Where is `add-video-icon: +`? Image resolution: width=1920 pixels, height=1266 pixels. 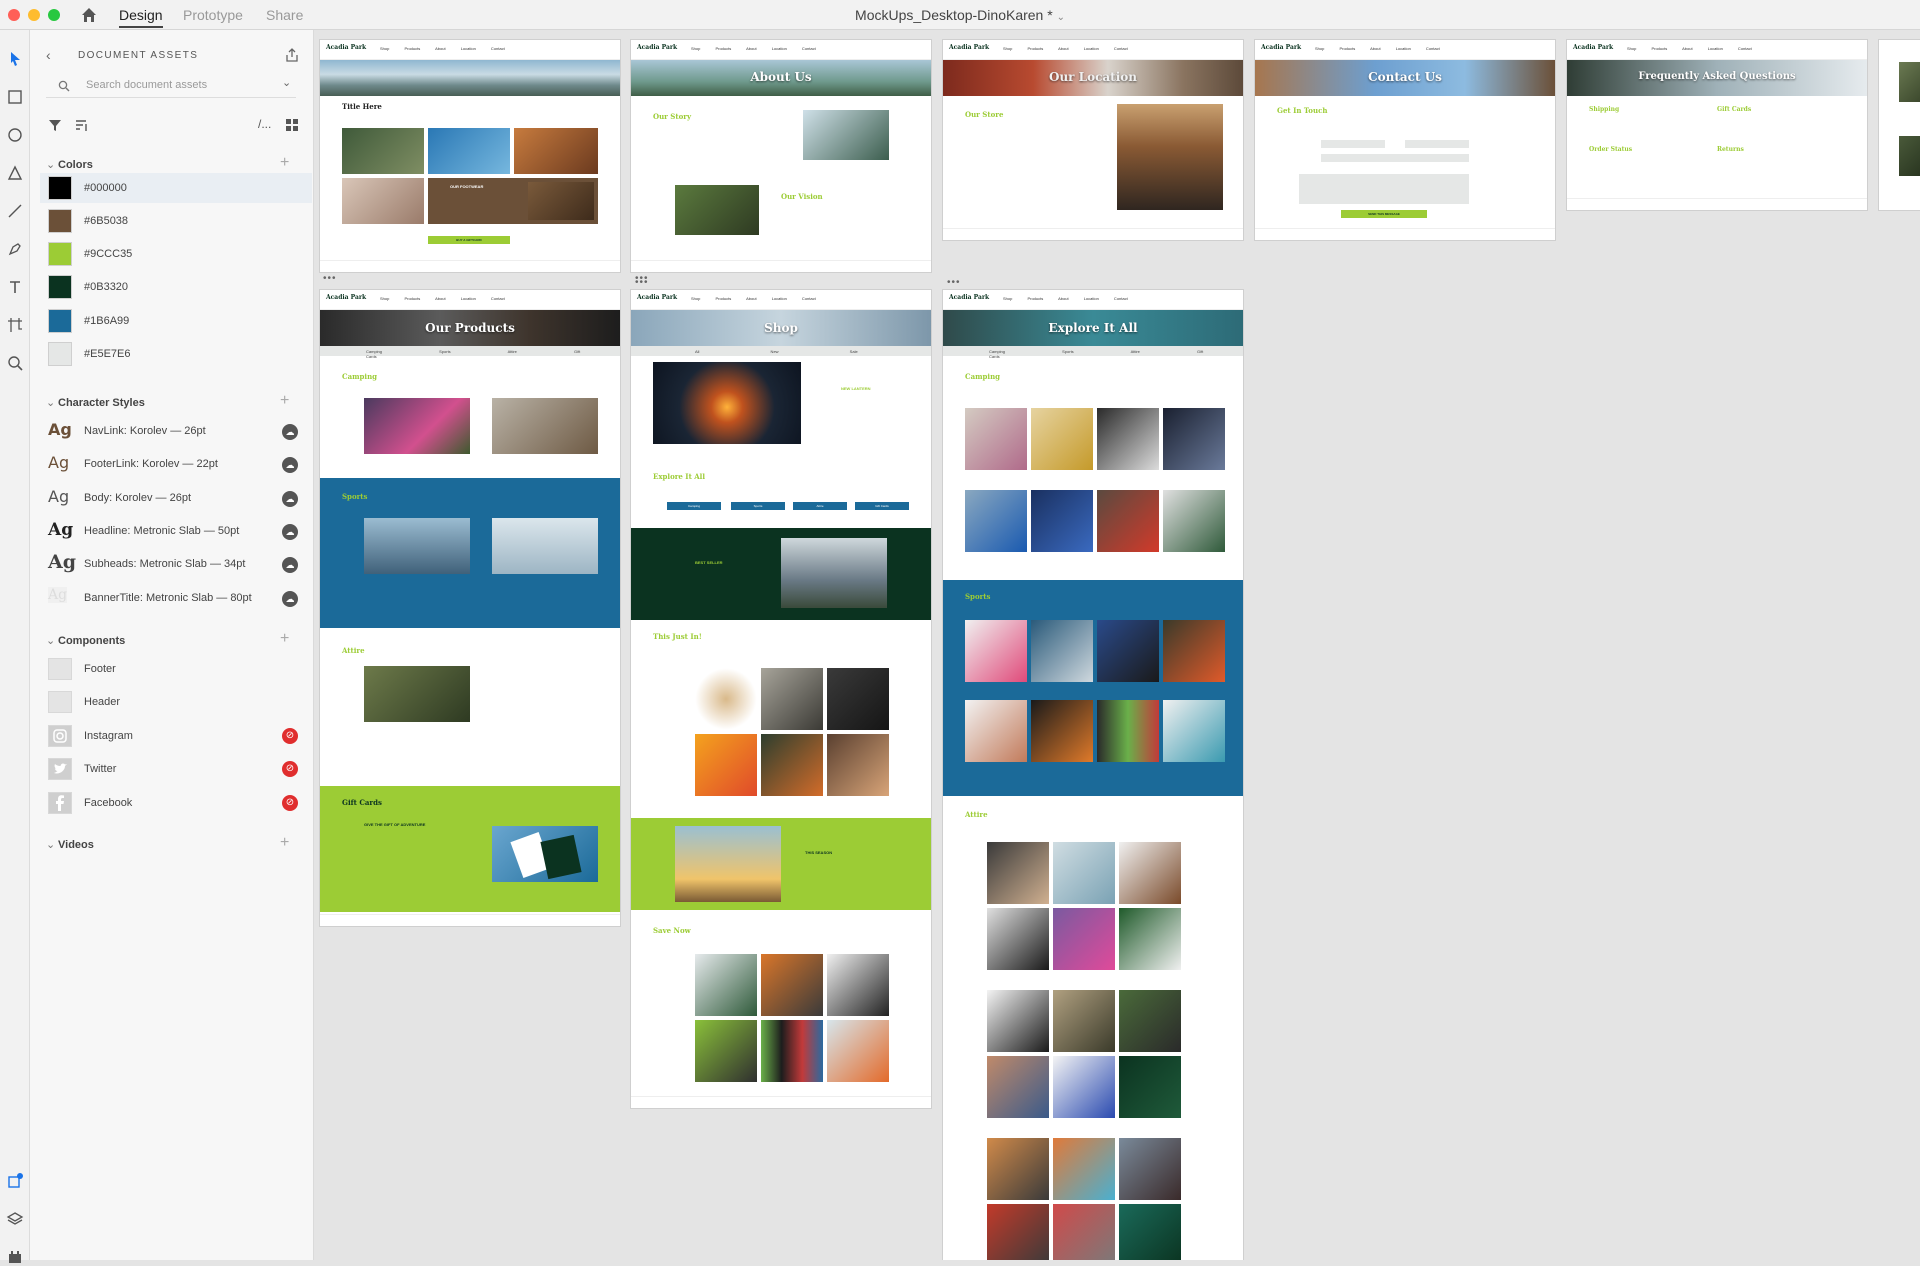 add-video-icon: + is located at coordinates (284, 843).